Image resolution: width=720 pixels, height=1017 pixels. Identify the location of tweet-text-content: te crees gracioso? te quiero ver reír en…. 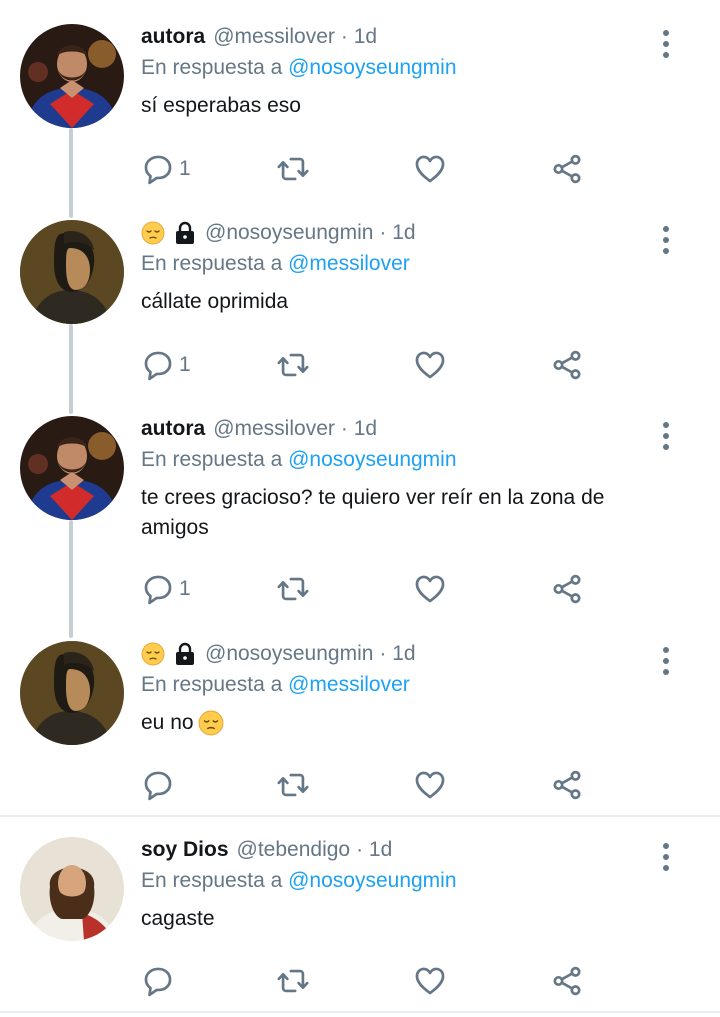
(373, 512).